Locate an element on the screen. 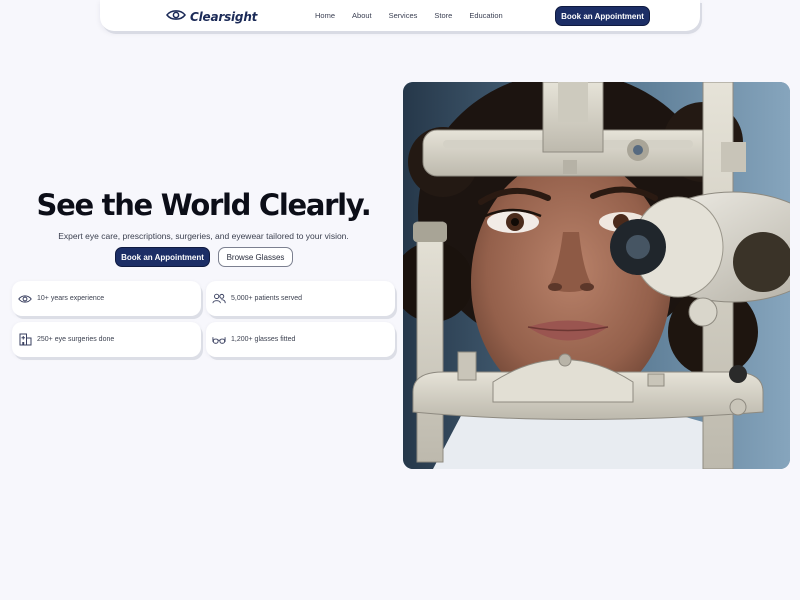 The height and width of the screenshot is (600, 800). nav-links: Home About Services Store Education is located at coordinates (417, 15).